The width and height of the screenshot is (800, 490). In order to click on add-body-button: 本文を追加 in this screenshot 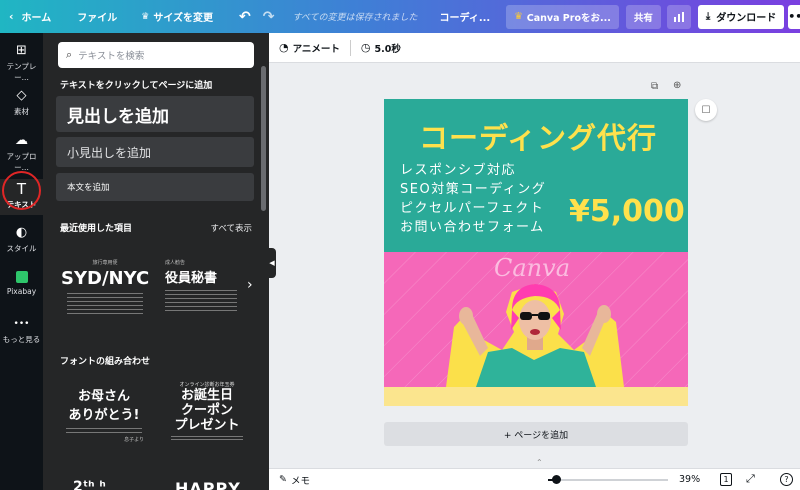, I will do `click(155, 187)`.